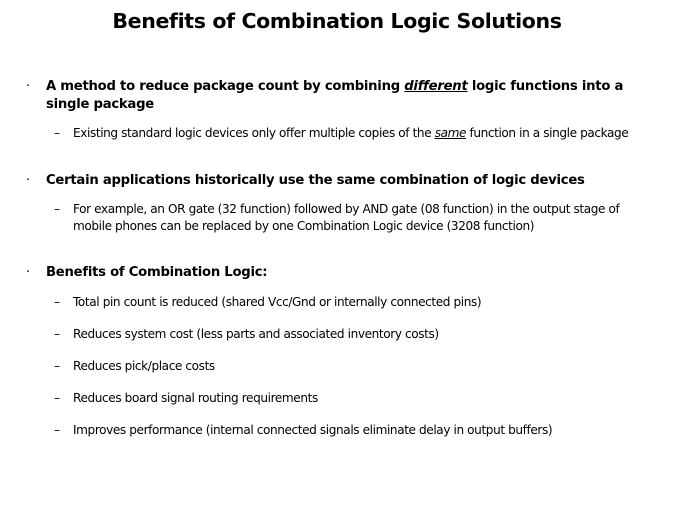 The image size is (674, 506). What do you see at coordinates (547, 133) in the screenshot?
I see `bullet-text-after: function in a single package` at bounding box center [547, 133].